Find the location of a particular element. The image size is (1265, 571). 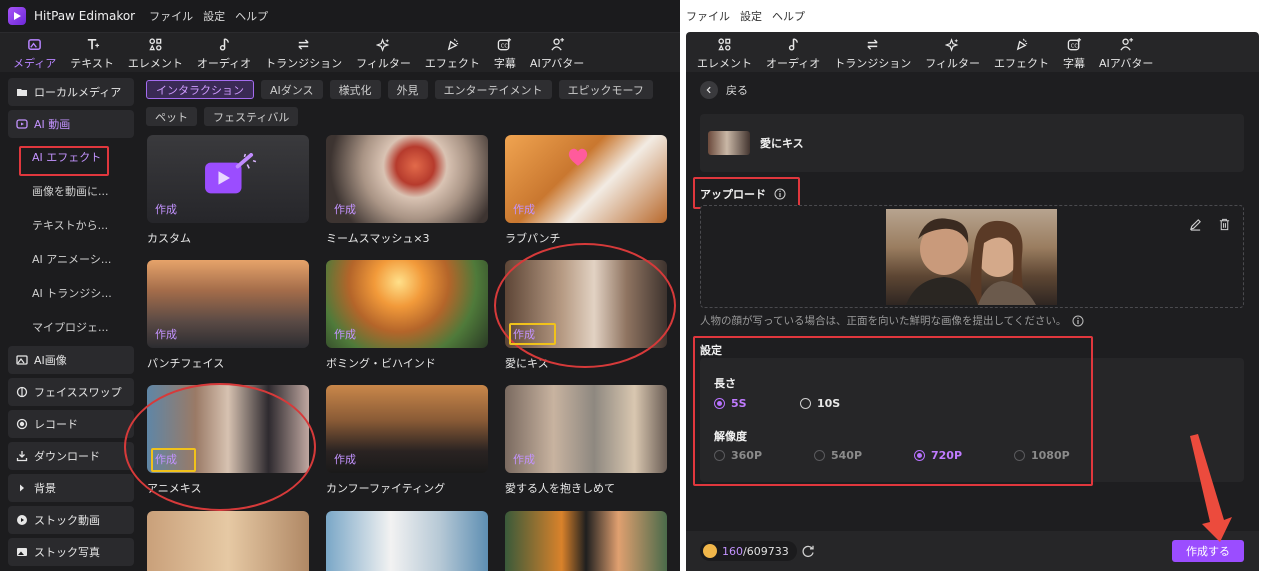

effect-card-bombing-behind: 作成 ボミング・ビハインド is located at coordinates (407, 315).